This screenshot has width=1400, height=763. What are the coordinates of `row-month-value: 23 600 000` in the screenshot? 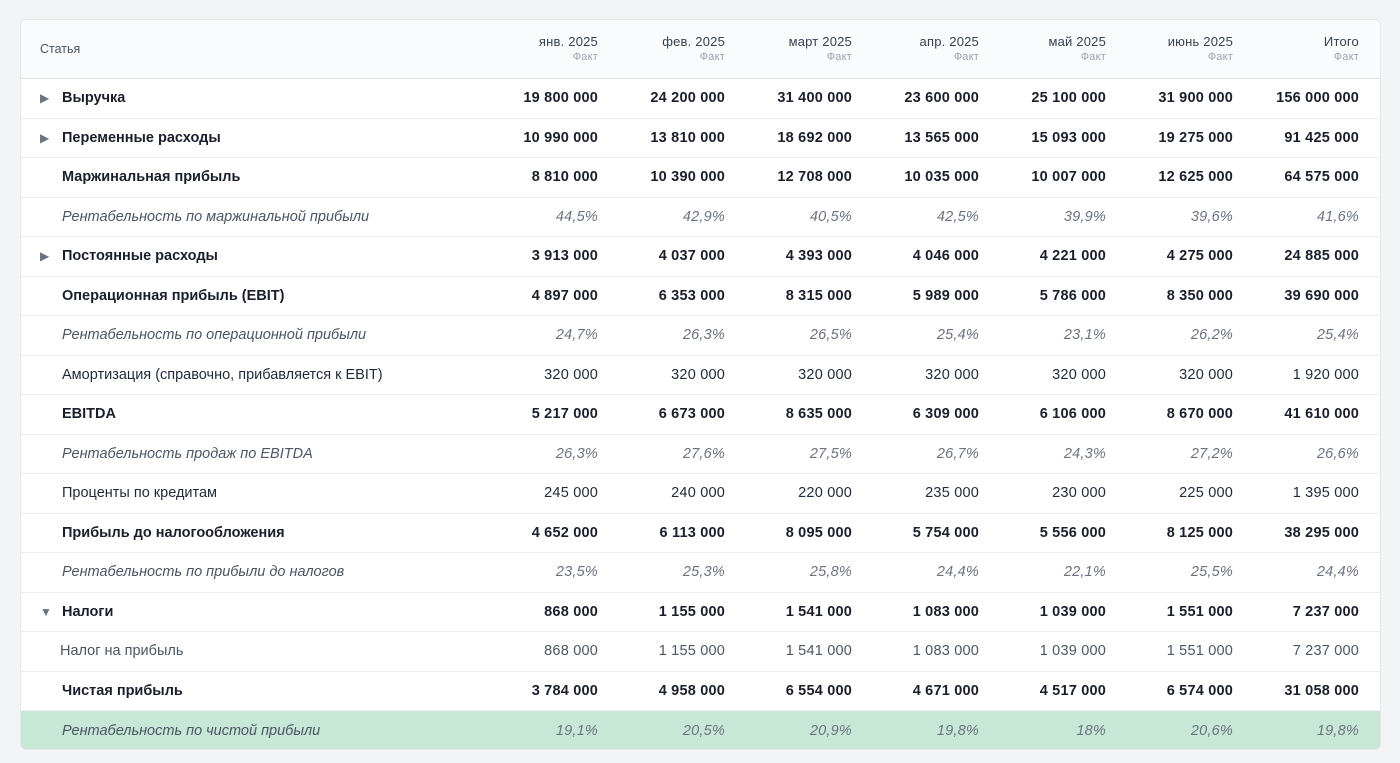 It's located at (941, 98).